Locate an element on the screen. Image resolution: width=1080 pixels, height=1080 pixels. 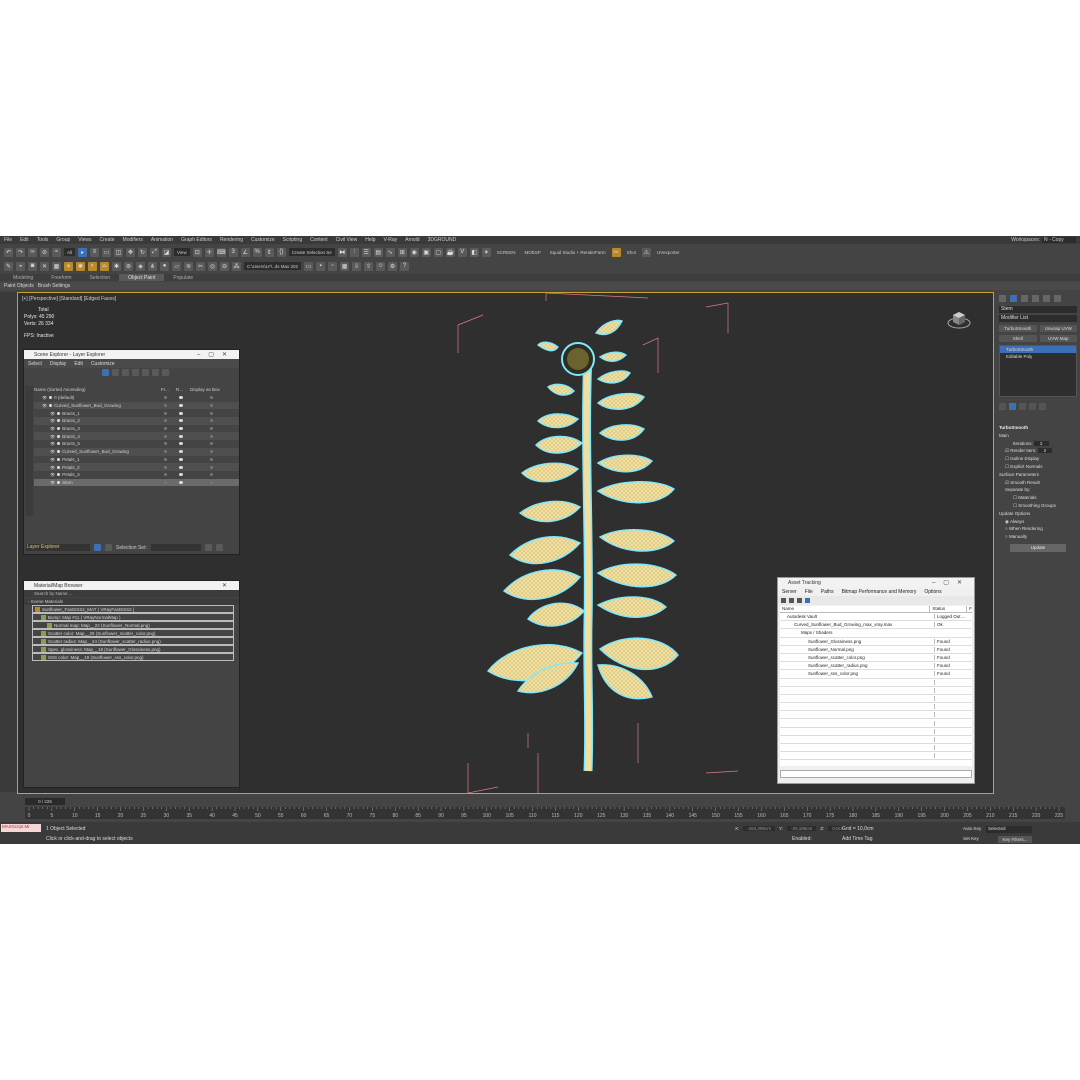
ribbon-tab-populate: Populate is located at coordinates (183, 277).